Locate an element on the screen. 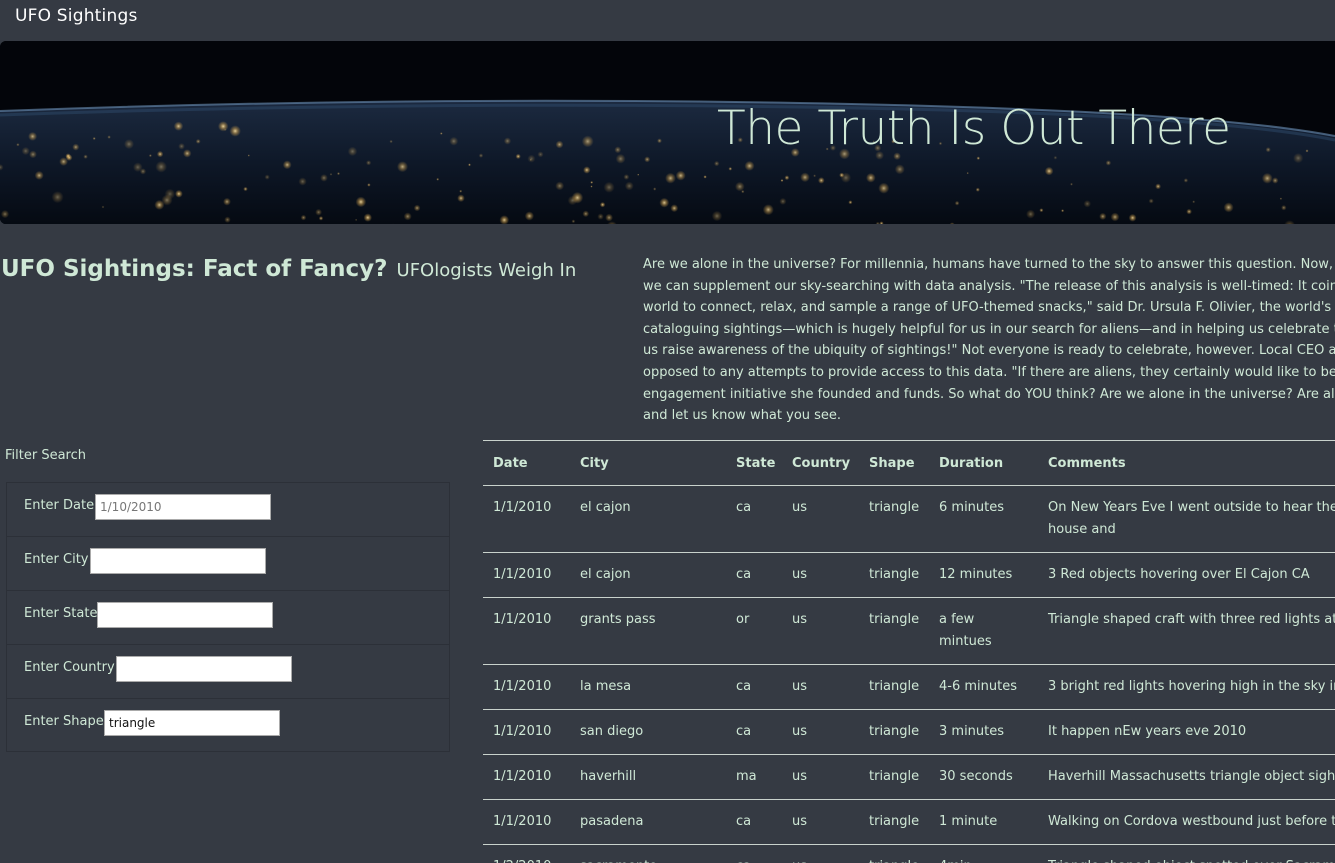  navbar: UFO Sightings is located at coordinates (667, 20).